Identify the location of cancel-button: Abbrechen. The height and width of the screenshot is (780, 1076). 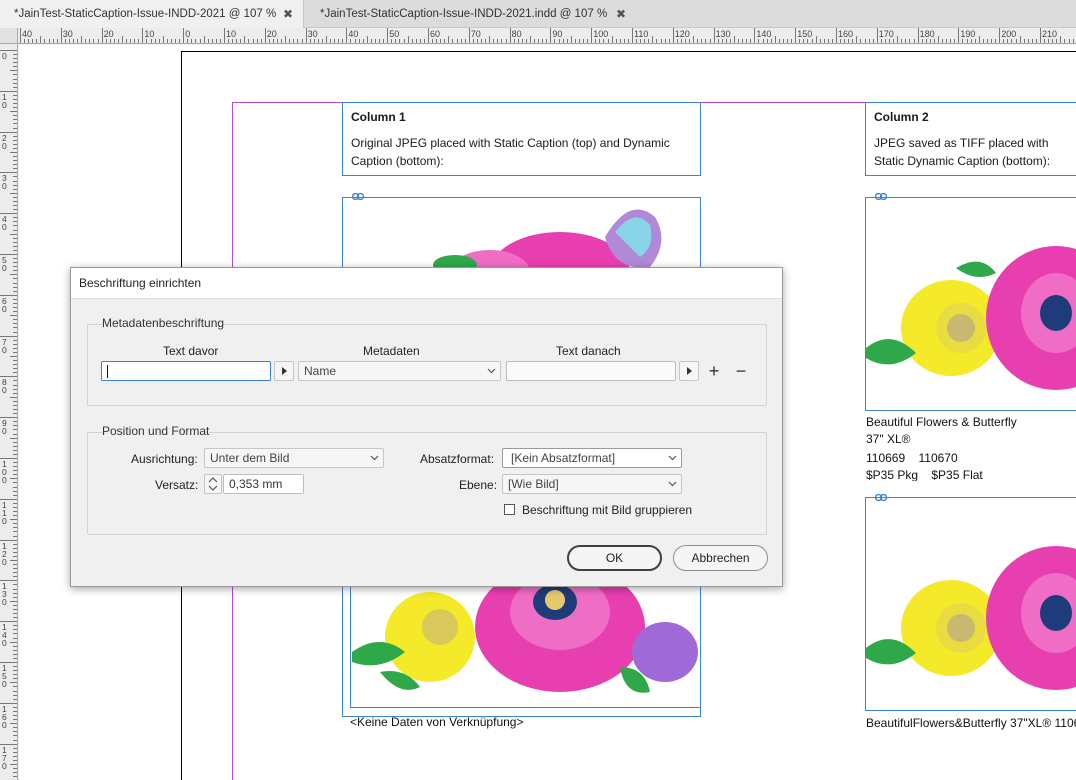
(720, 558).